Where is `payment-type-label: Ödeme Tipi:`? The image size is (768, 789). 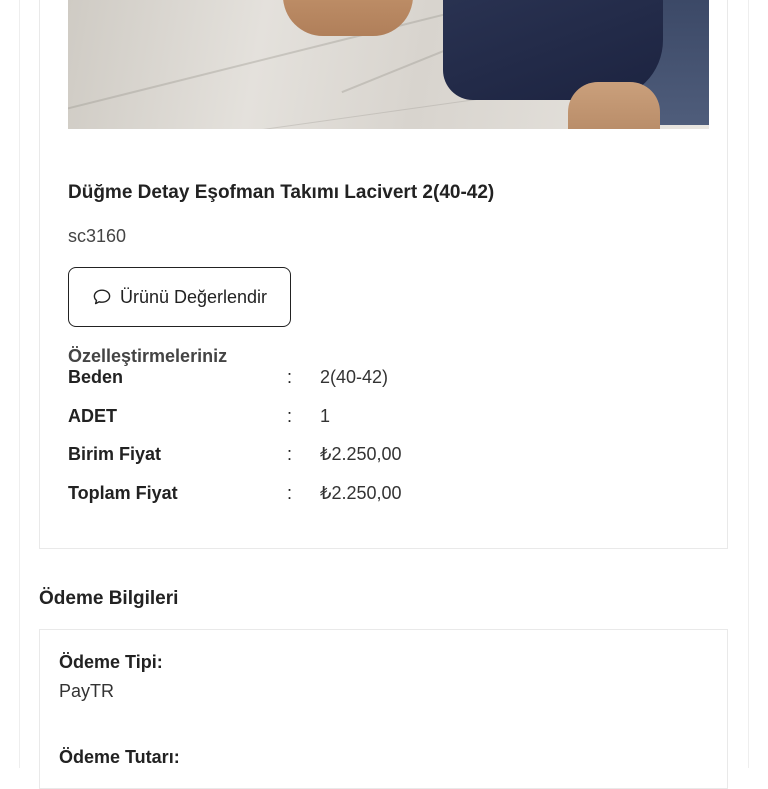 payment-type-label: Ödeme Tipi: is located at coordinates (111, 662).